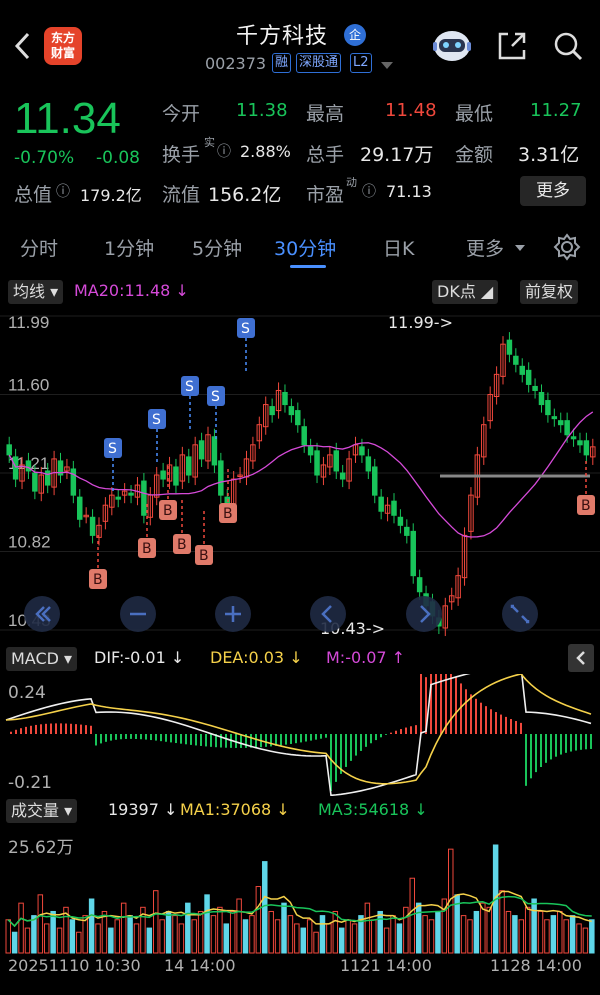 This screenshot has height=995, width=600. I want to click on fullscreen-icon, so click(520, 614).